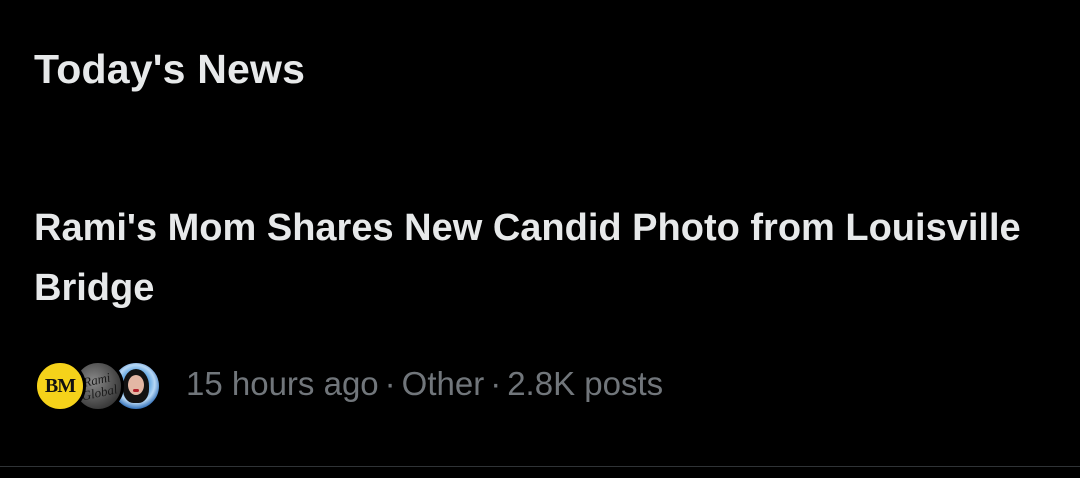  I want to click on news-post-count: 2.8K posts, so click(585, 383).